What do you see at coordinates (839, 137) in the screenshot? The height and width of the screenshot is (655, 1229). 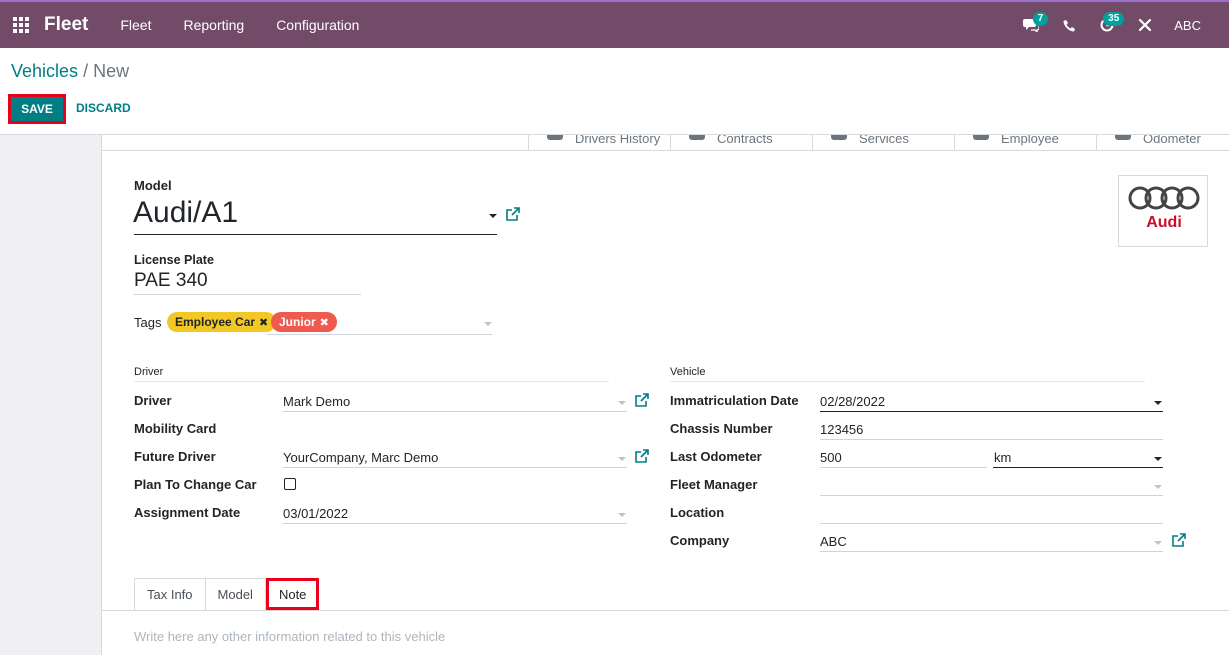 I see `wrench-icon` at bounding box center [839, 137].